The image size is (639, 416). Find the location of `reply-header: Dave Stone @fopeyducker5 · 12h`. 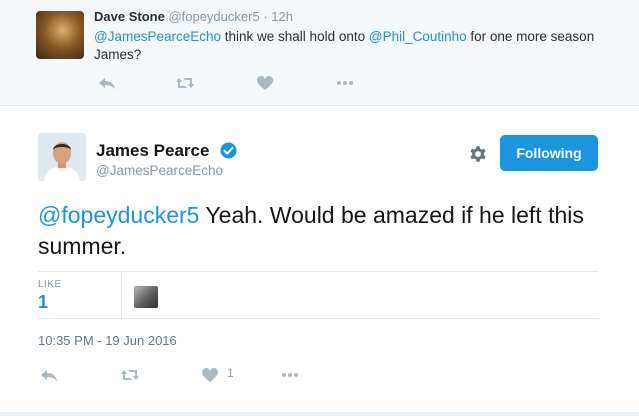

reply-header: Dave Stone @fopeyducker5 · 12h is located at coordinates (193, 16).